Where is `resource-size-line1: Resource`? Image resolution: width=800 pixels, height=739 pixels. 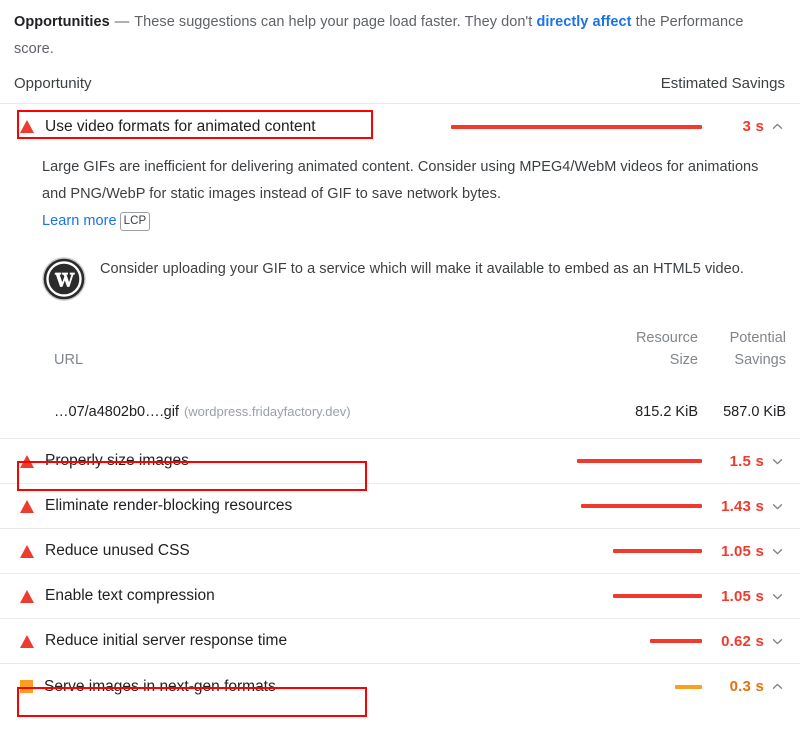 resource-size-line1: Resource is located at coordinates (666, 338).